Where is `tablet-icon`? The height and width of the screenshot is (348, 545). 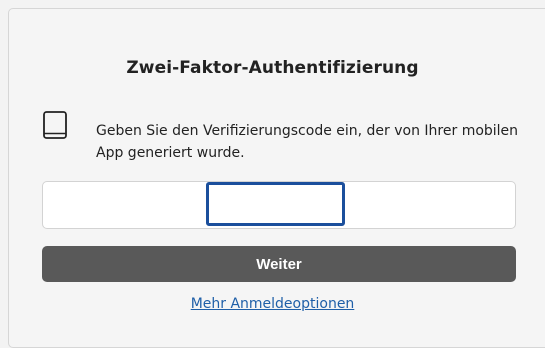
tablet-icon is located at coordinates (55, 125).